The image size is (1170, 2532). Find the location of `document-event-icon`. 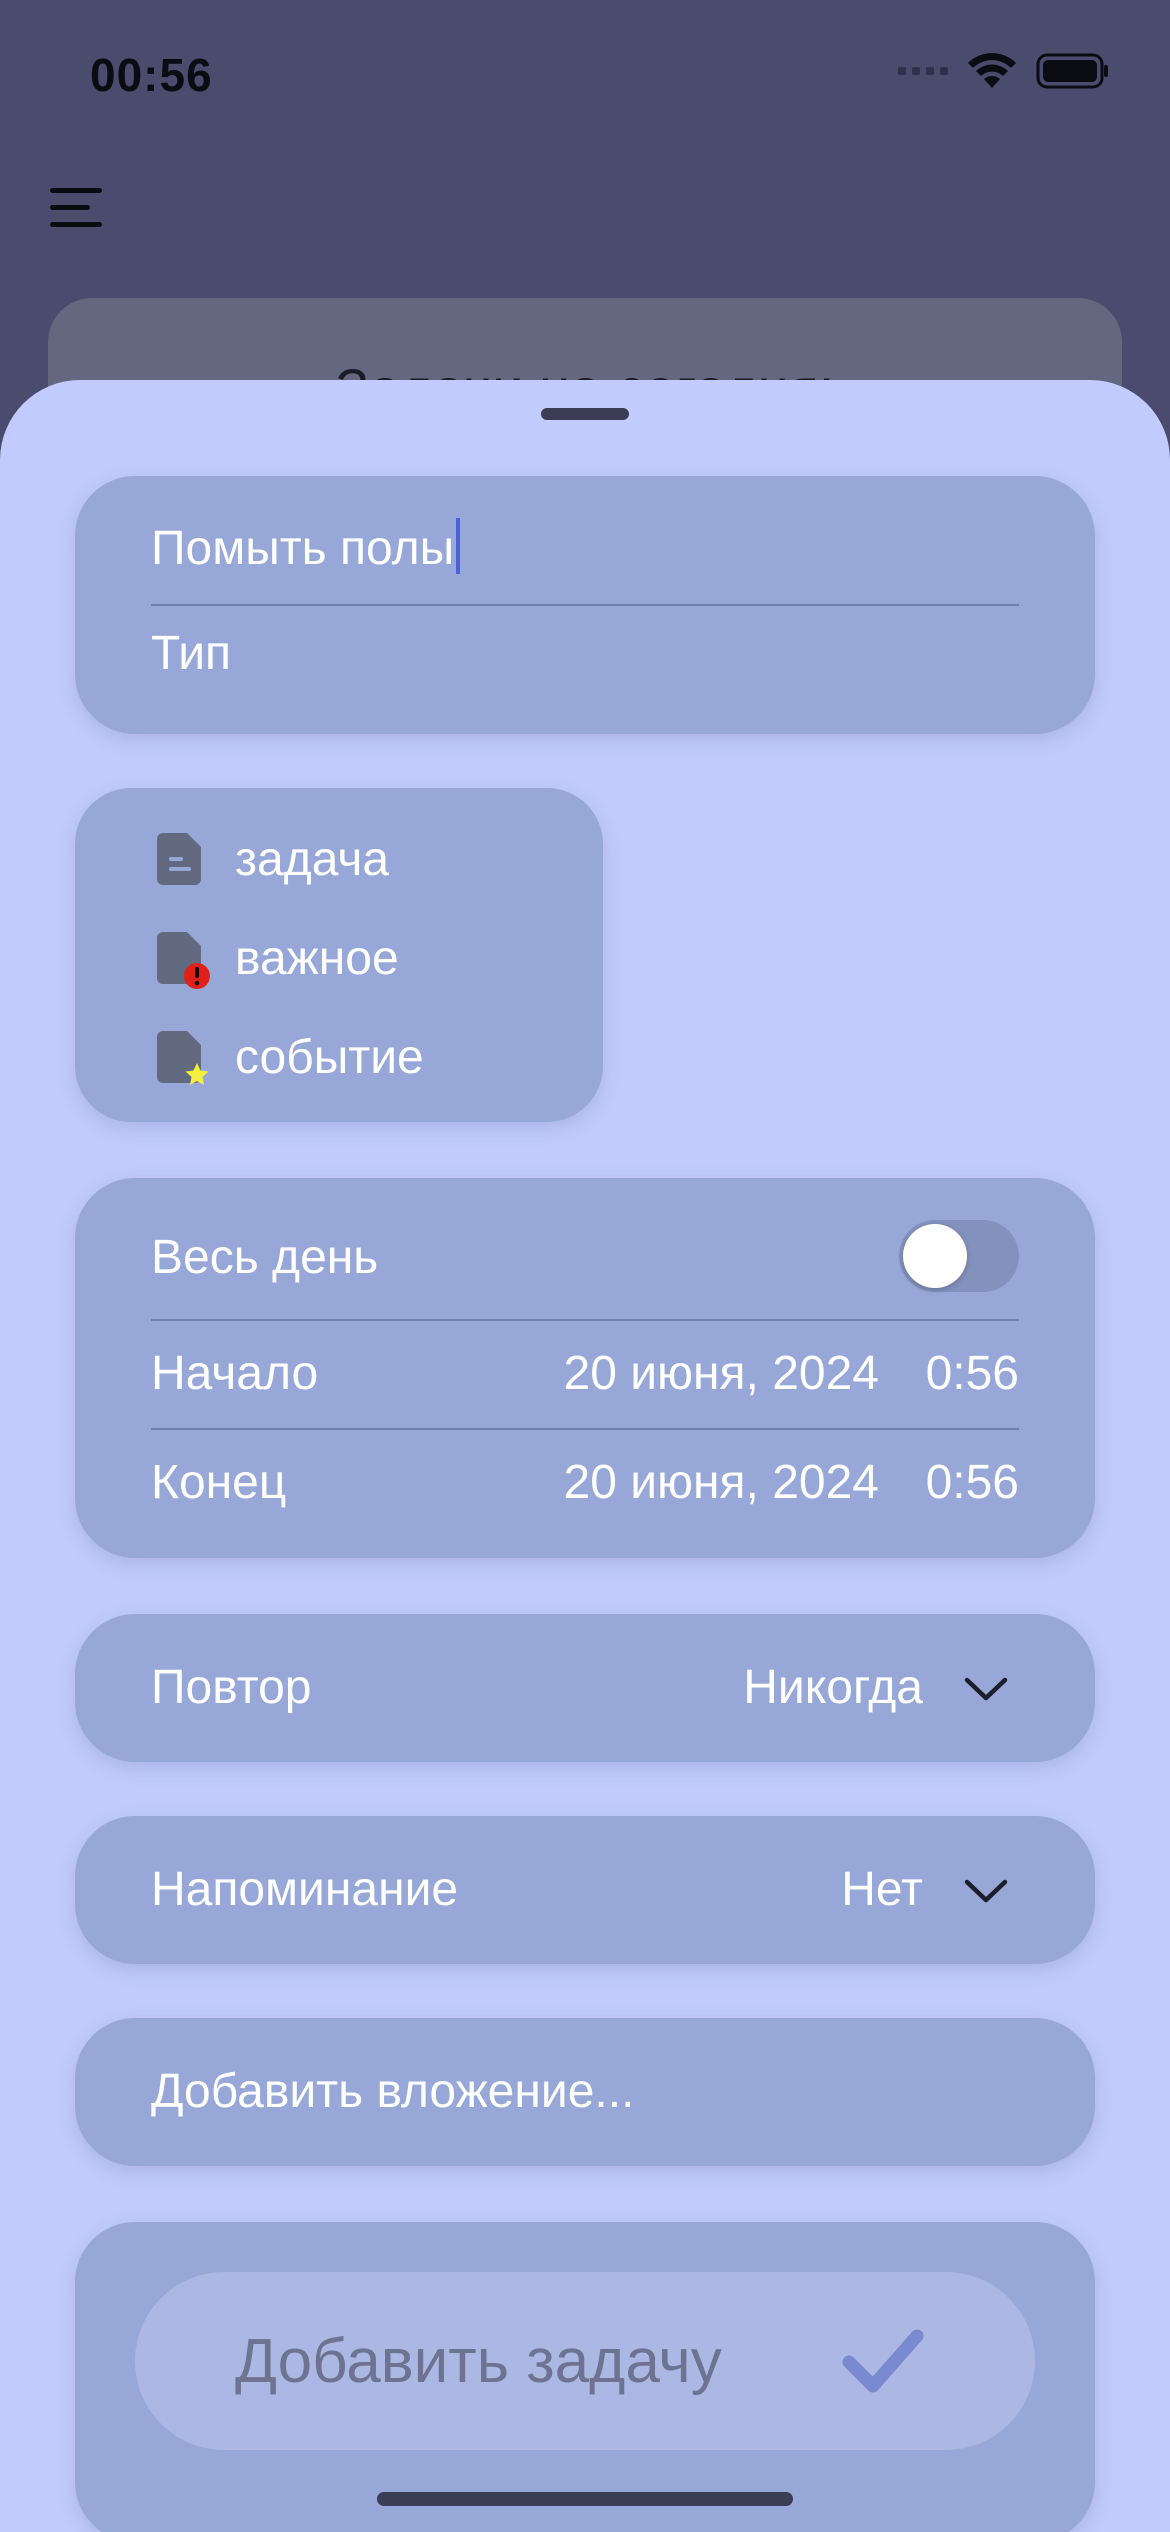

document-event-icon is located at coordinates (182, 1057).